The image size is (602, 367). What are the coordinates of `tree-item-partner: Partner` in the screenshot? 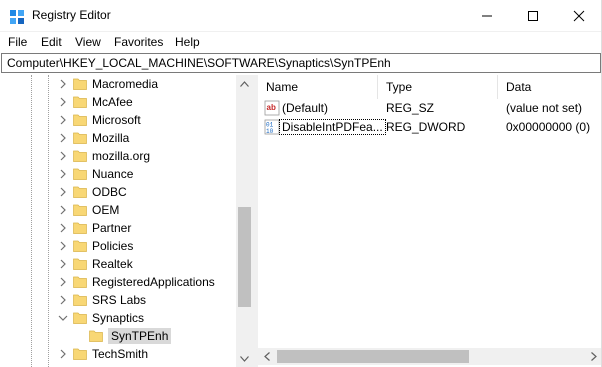 It's located at (118, 228).